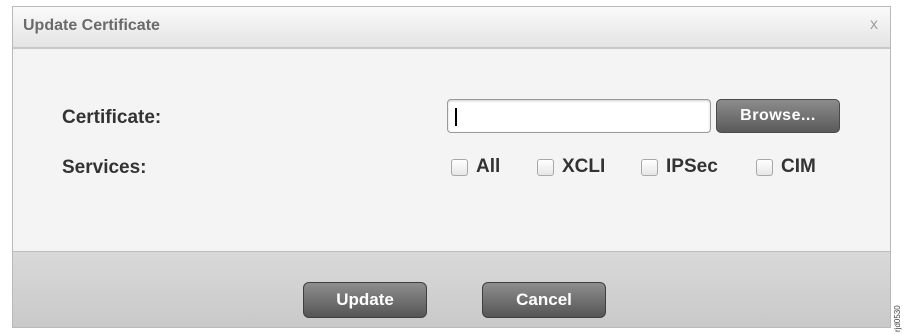 The height and width of the screenshot is (335, 904). Describe the element at coordinates (488, 166) in the screenshot. I see `all-label: All` at that location.